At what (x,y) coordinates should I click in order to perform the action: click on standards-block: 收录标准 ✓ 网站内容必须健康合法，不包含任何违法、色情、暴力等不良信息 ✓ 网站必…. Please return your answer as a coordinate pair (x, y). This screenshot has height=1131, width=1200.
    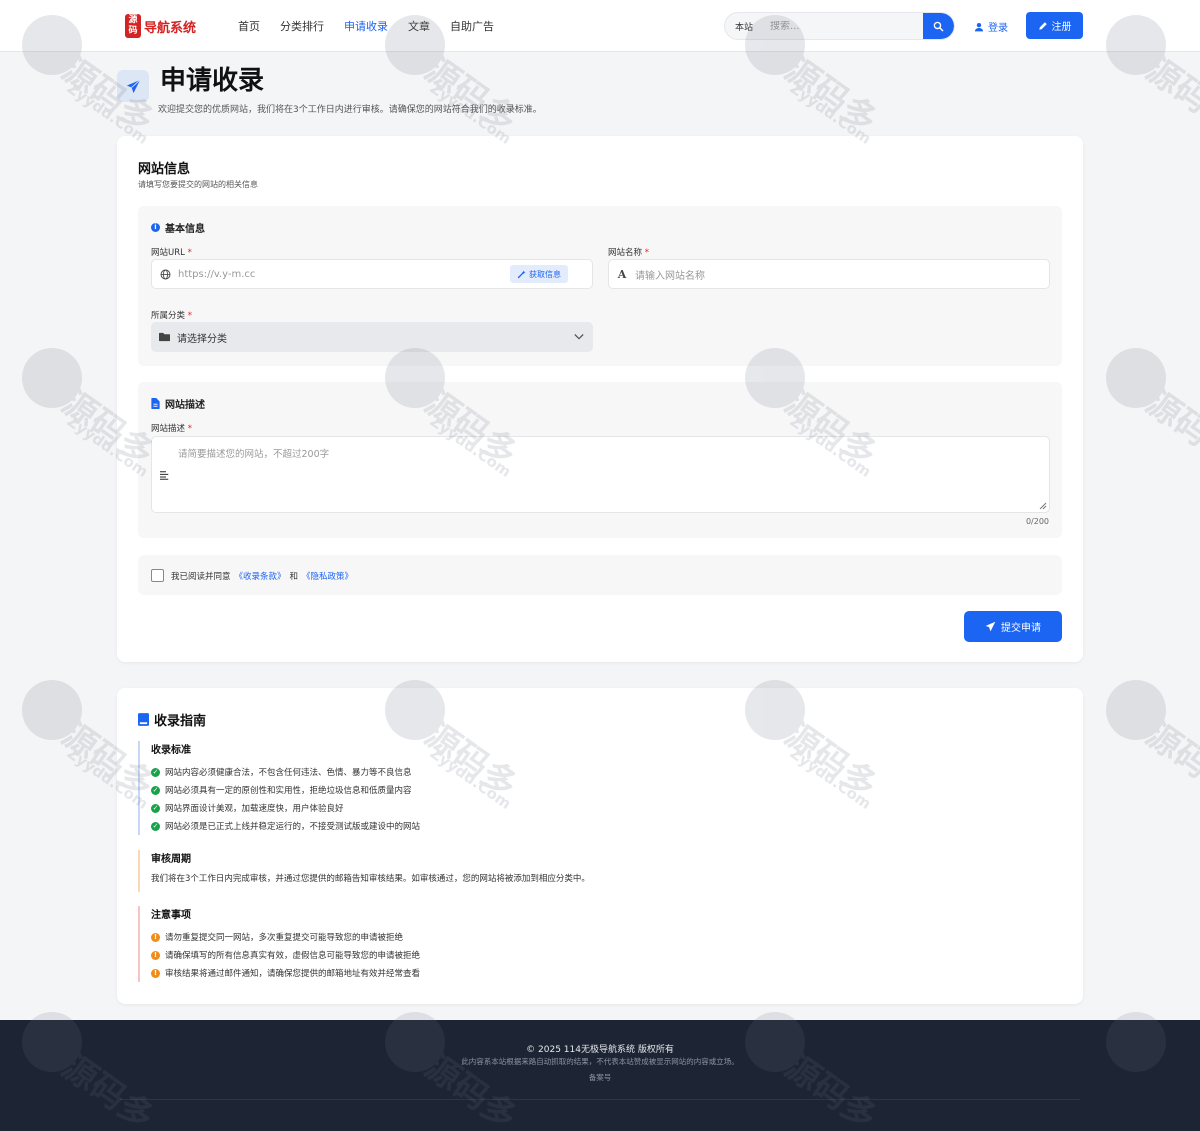
    Looking at the image, I should click on (279, 788).